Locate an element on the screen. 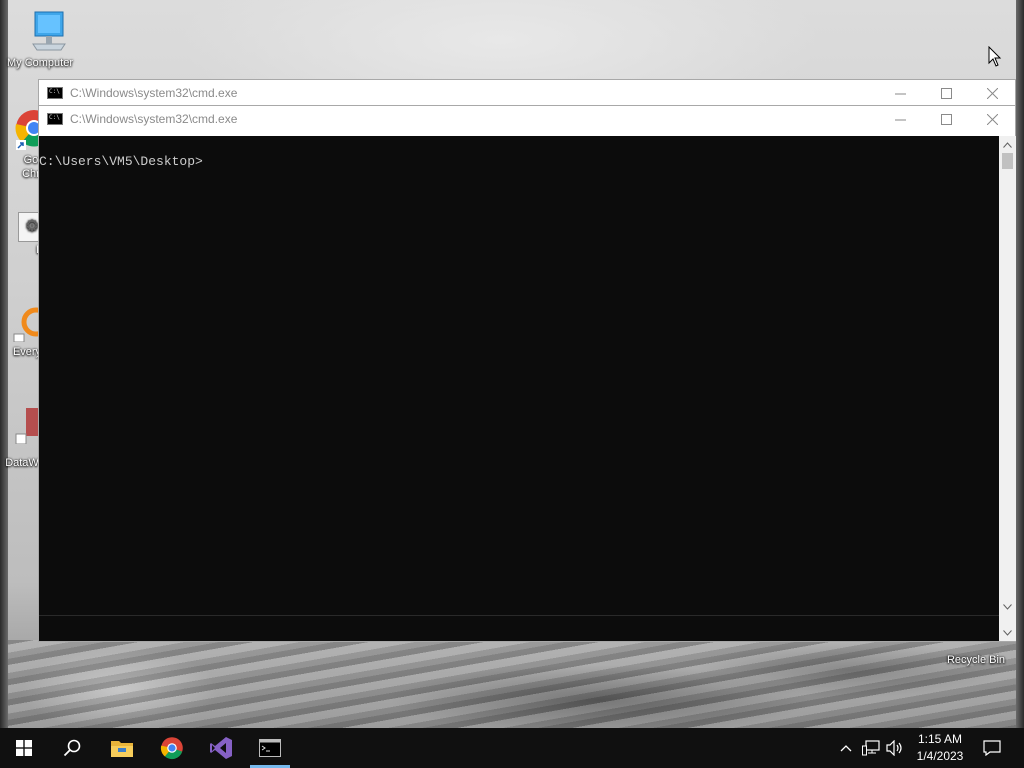  desktop-icon-label: DataW is located at coordinates (22, 463).